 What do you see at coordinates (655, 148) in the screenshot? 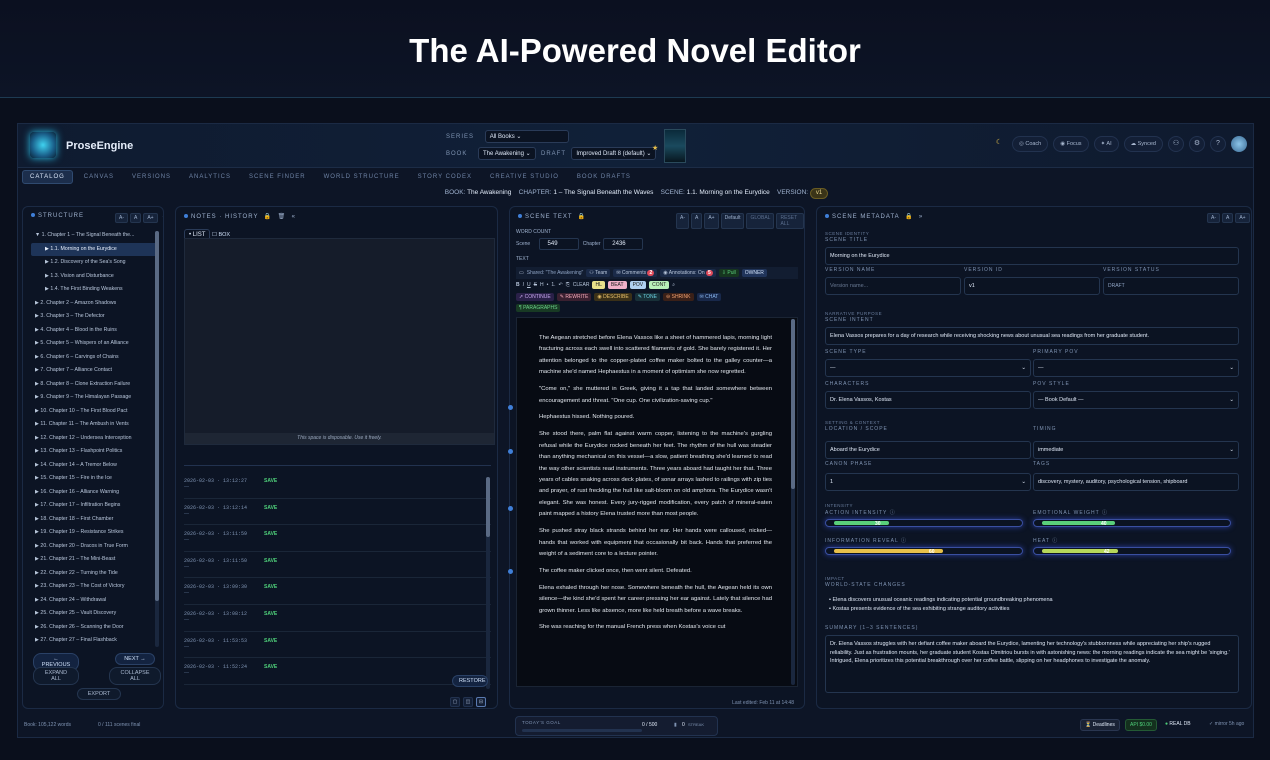
I see `star-icon: ★` at bounding box center [655, 148].